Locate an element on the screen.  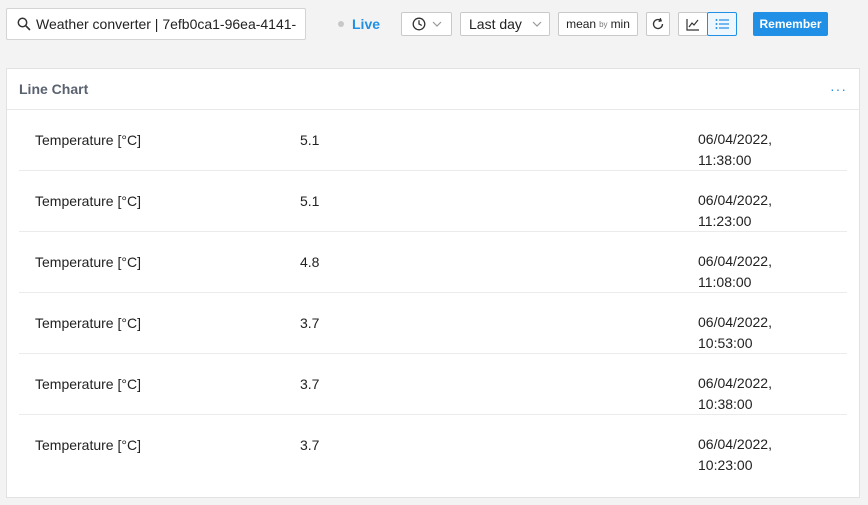
table-row: Temperature [°C] 5.1 06/04/2022, 11:23:00 is located at coordinates (433, 201).